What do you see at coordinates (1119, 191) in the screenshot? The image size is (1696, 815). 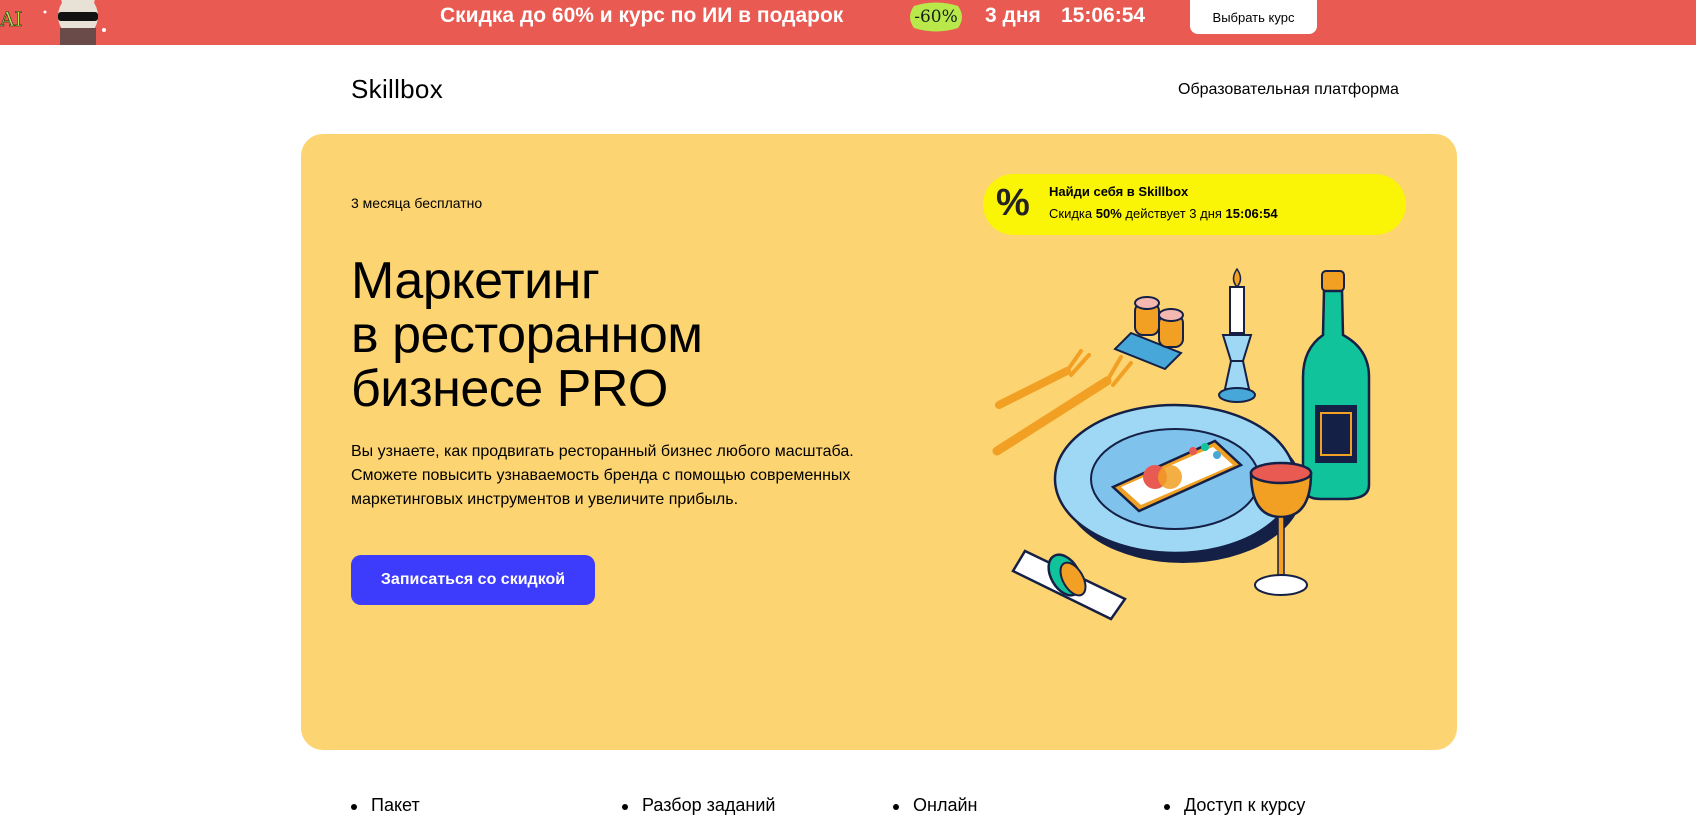 I see `discount-title: Найди себя в Skillbox` at bounding box center [1119, 191].